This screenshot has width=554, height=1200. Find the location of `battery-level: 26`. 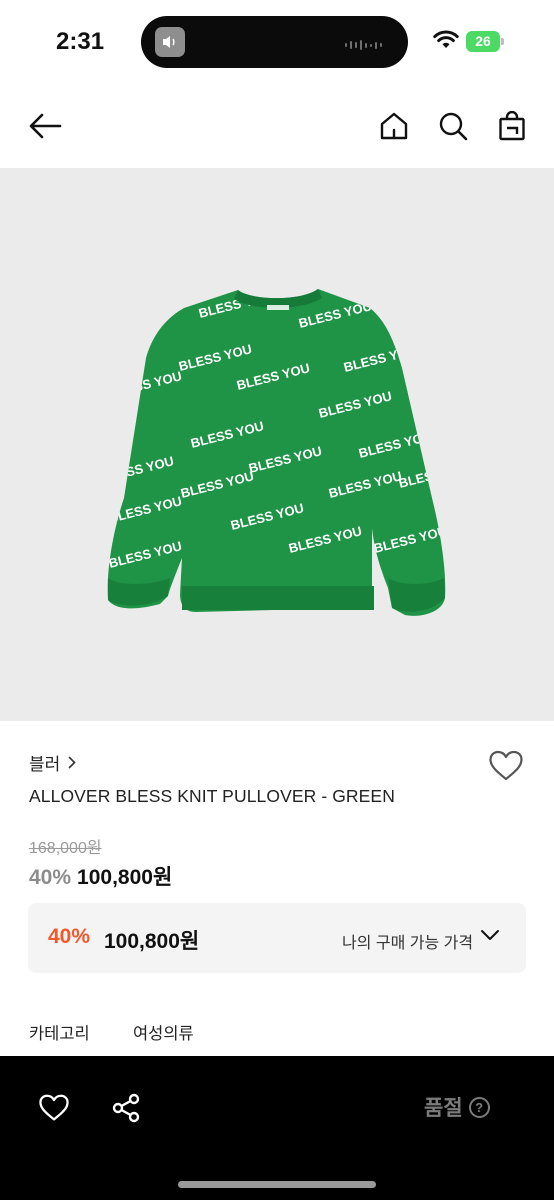

battery-level: 26 is located at coordinates (483, 41).